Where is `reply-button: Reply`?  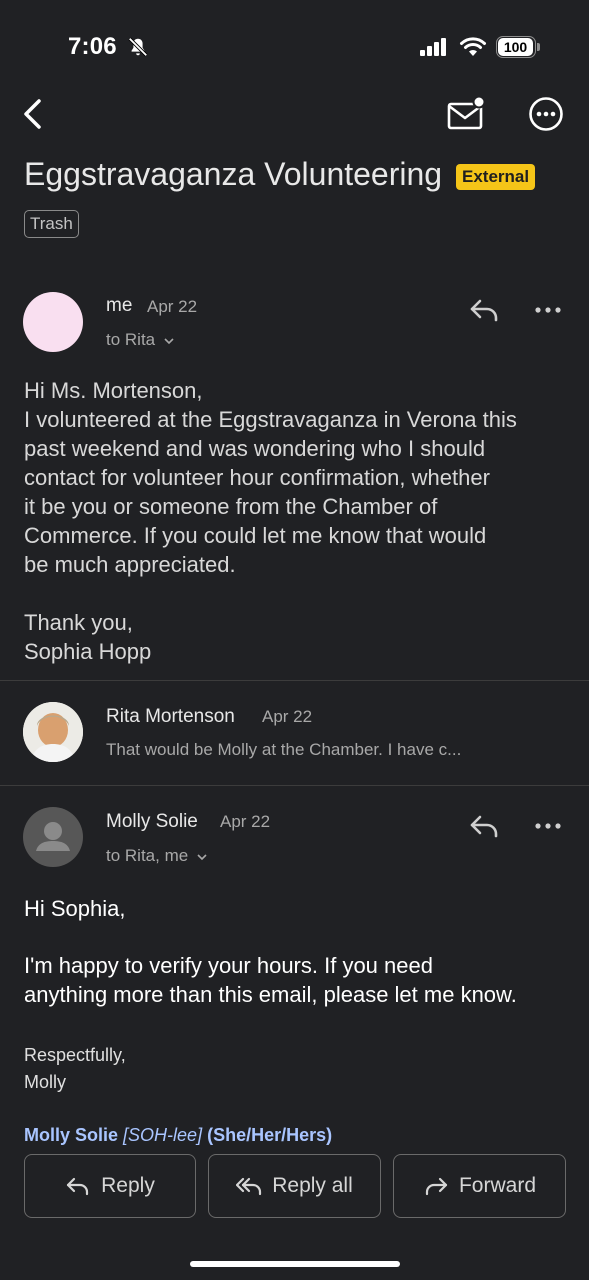 reply-button: Reply is located at coordinates (110, 1186).